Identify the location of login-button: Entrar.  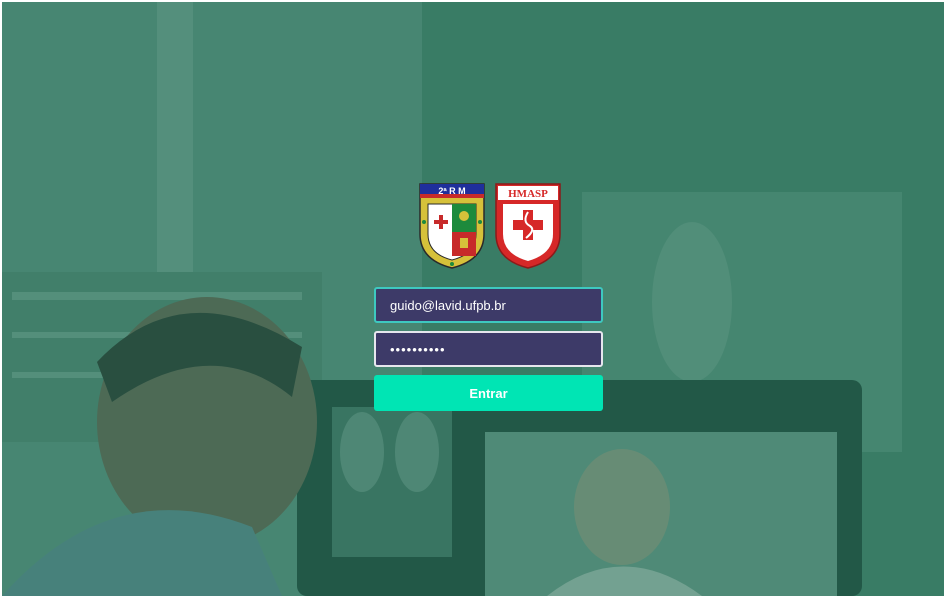
(488, 393).